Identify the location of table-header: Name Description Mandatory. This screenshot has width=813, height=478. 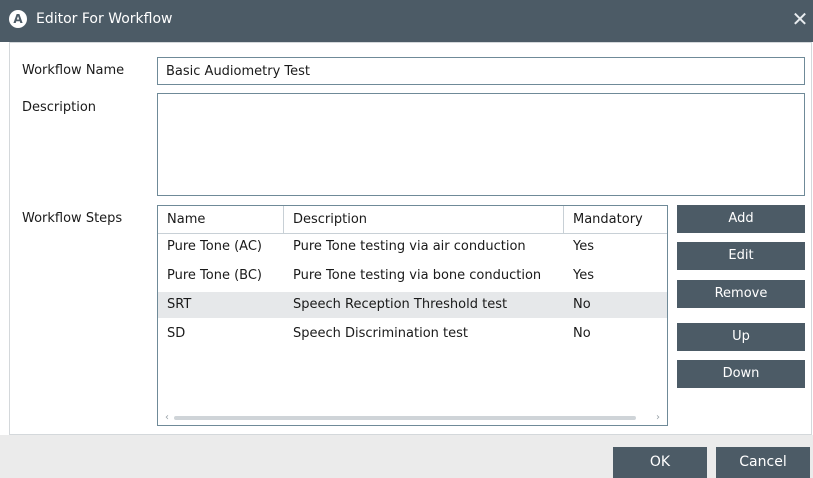
(412, 220).